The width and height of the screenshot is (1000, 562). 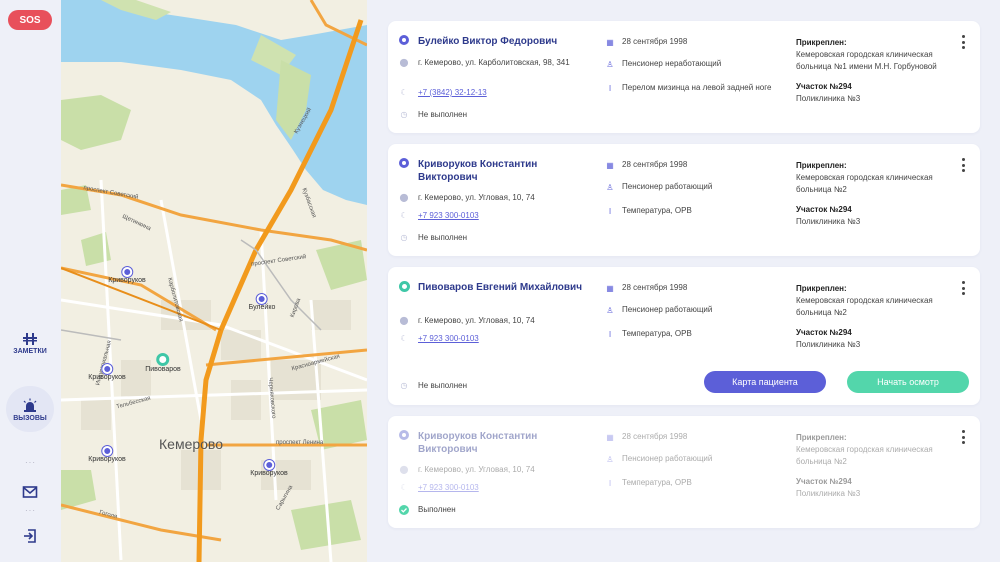 I want to click on clock-icon: ◷, so click(x=404, y=114).